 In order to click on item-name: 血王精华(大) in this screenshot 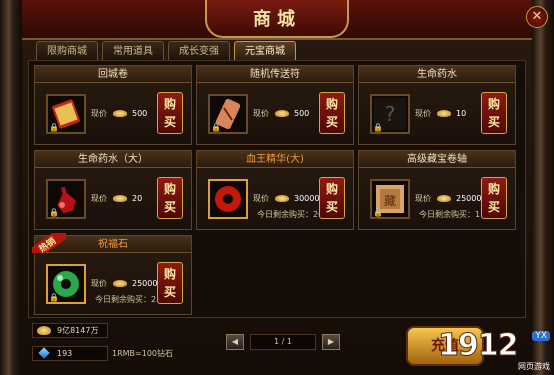, I will do `click(275, 159)`.